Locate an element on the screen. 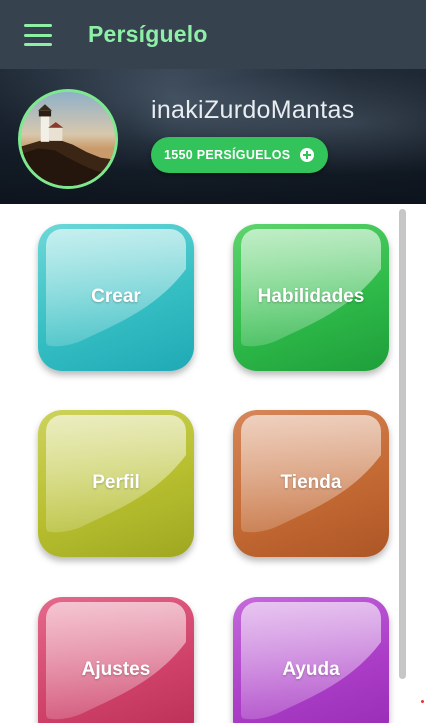 The width and height of the screenshot is (426, 723). tile-perfil: Perfil is located at coordinates (116, 483).